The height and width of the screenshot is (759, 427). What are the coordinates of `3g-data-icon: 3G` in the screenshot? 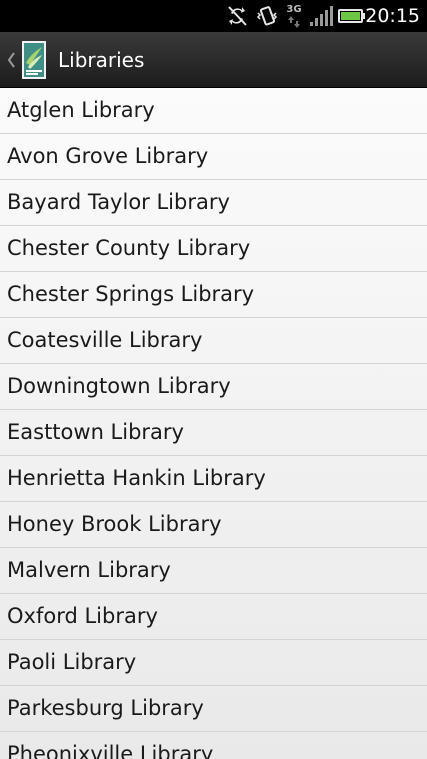 It's located at (294, 16).